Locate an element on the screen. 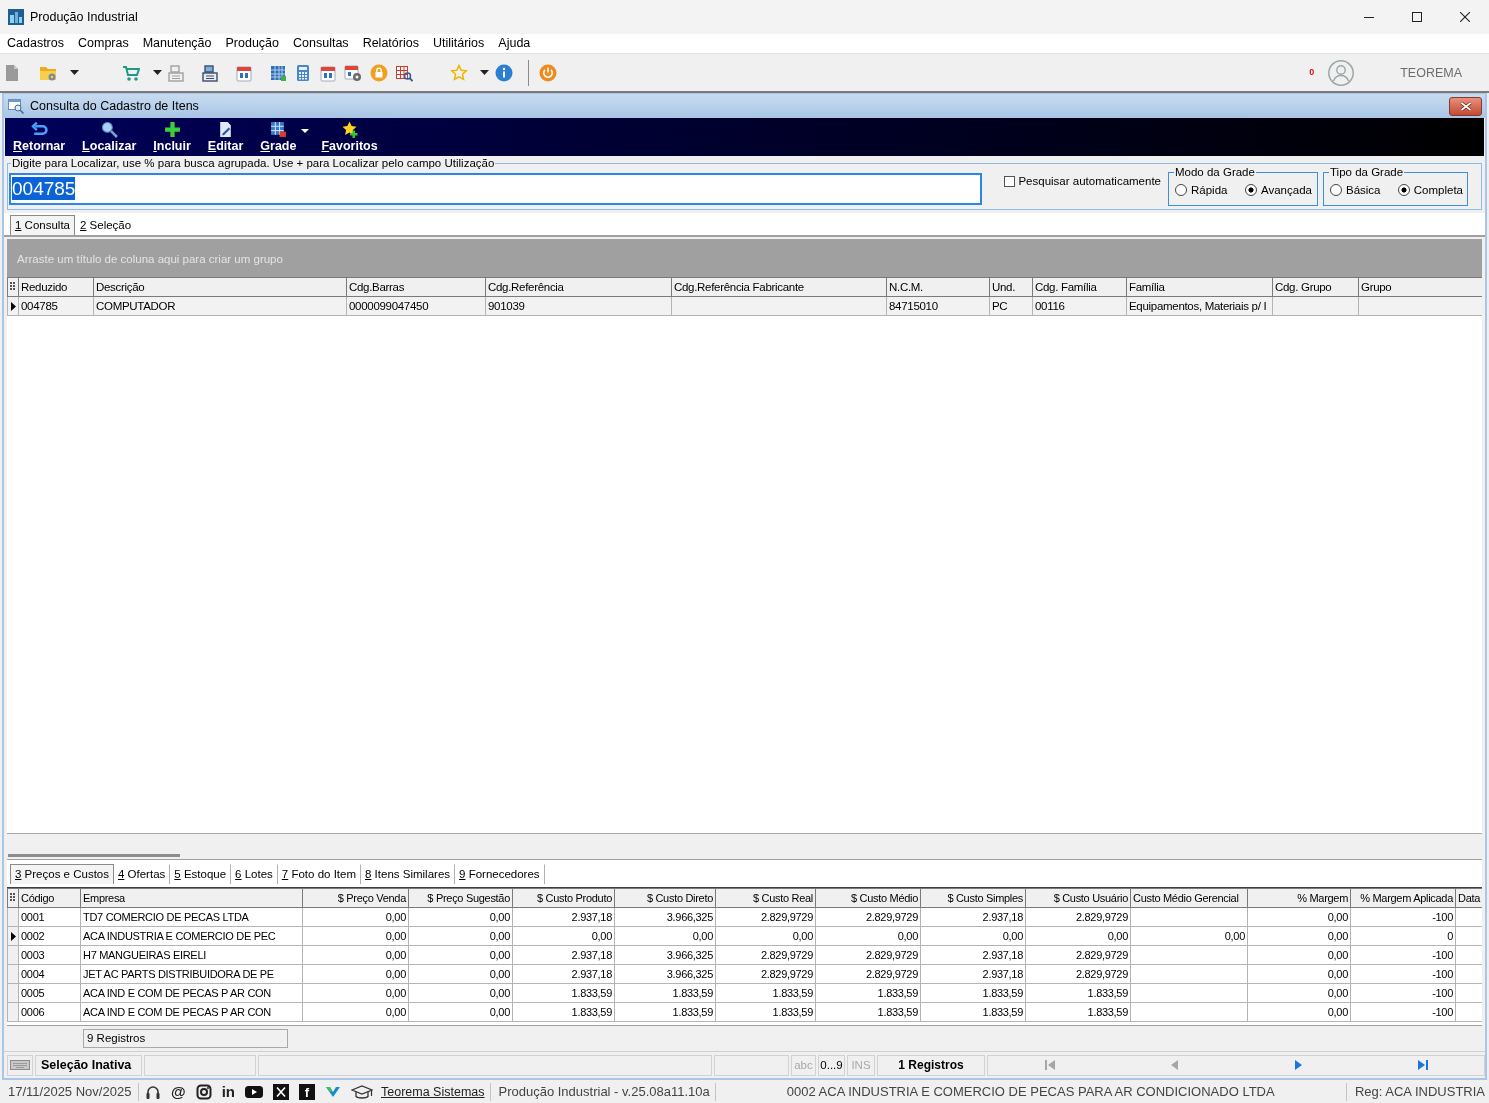 This screenshot has height=1103, width=1489. column-header: Código is located at coordinates (49, 898).